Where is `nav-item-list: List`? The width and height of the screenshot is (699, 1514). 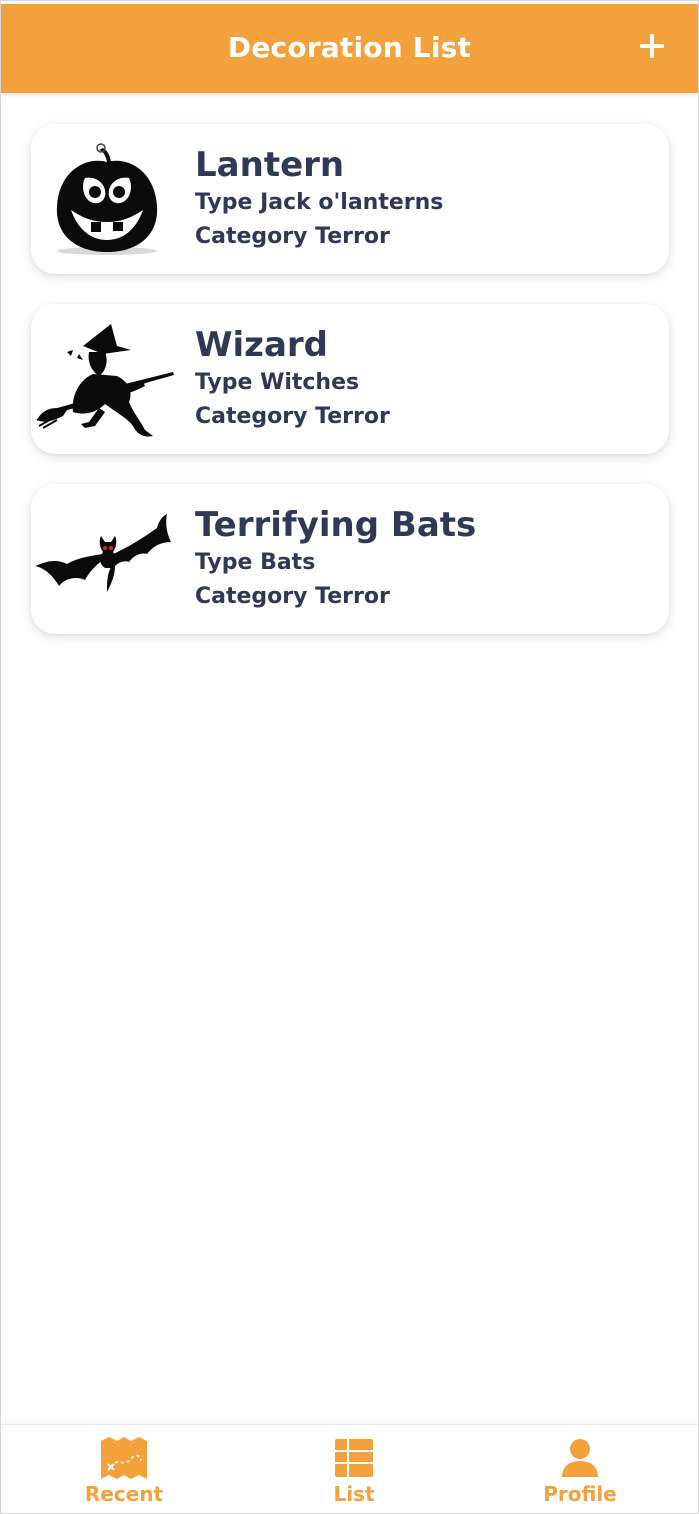 nav-item-list: List is located at coordinates (354, 1473).